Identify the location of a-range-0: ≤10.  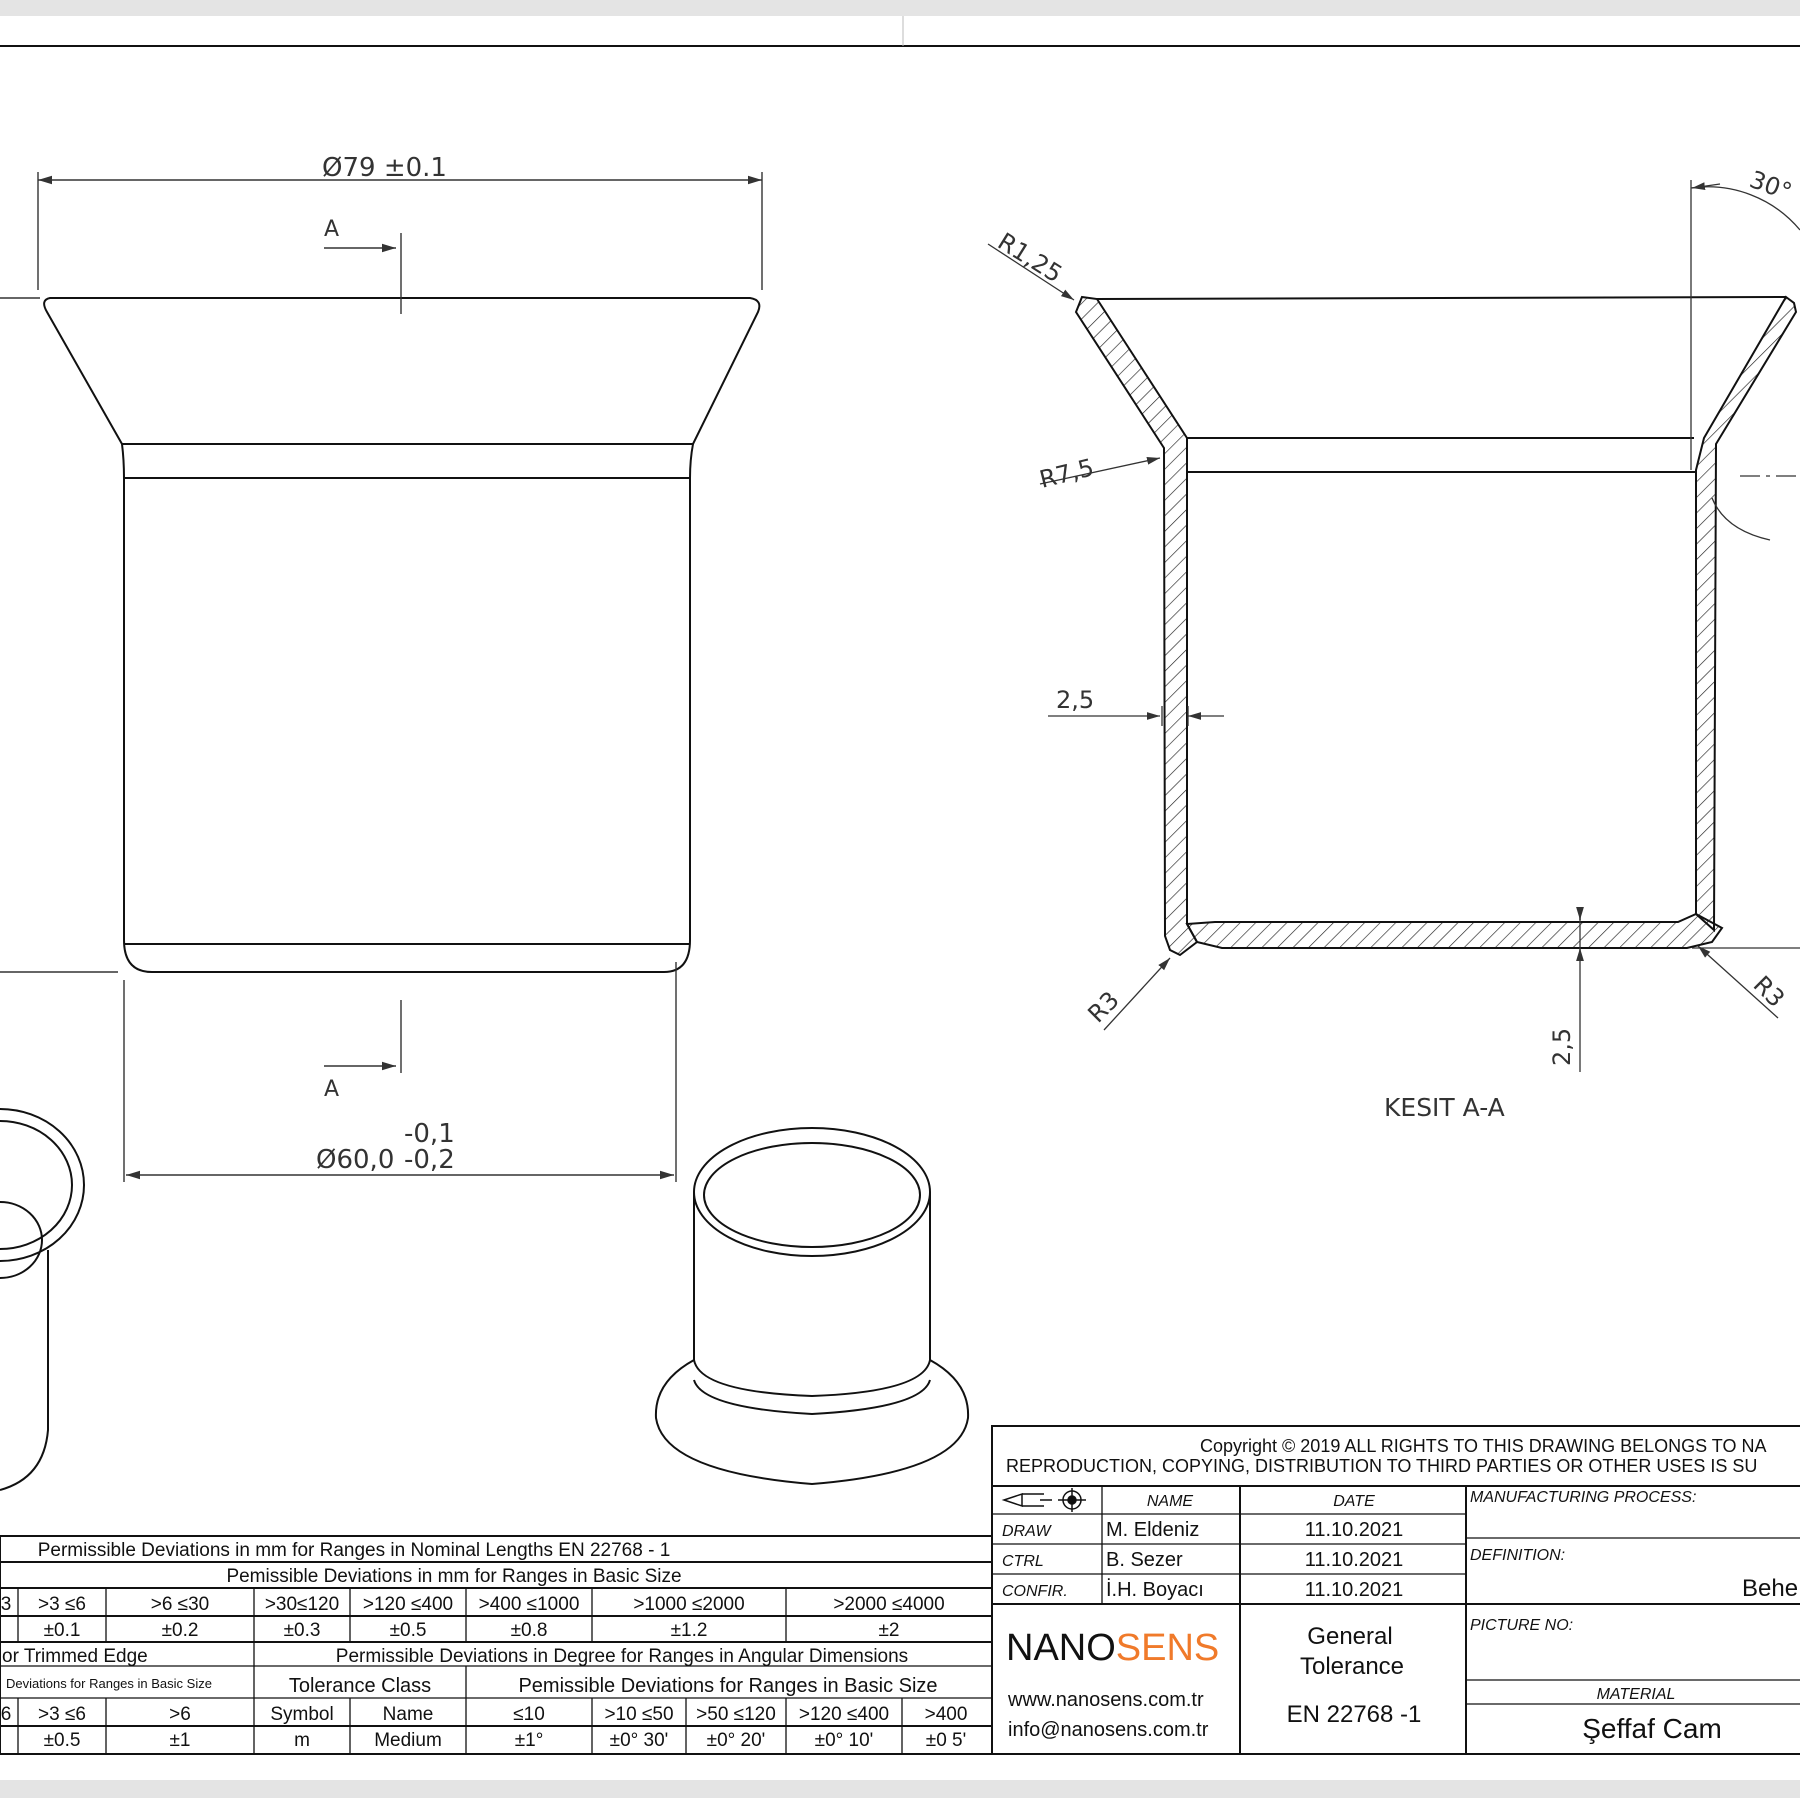
(529, 1714).